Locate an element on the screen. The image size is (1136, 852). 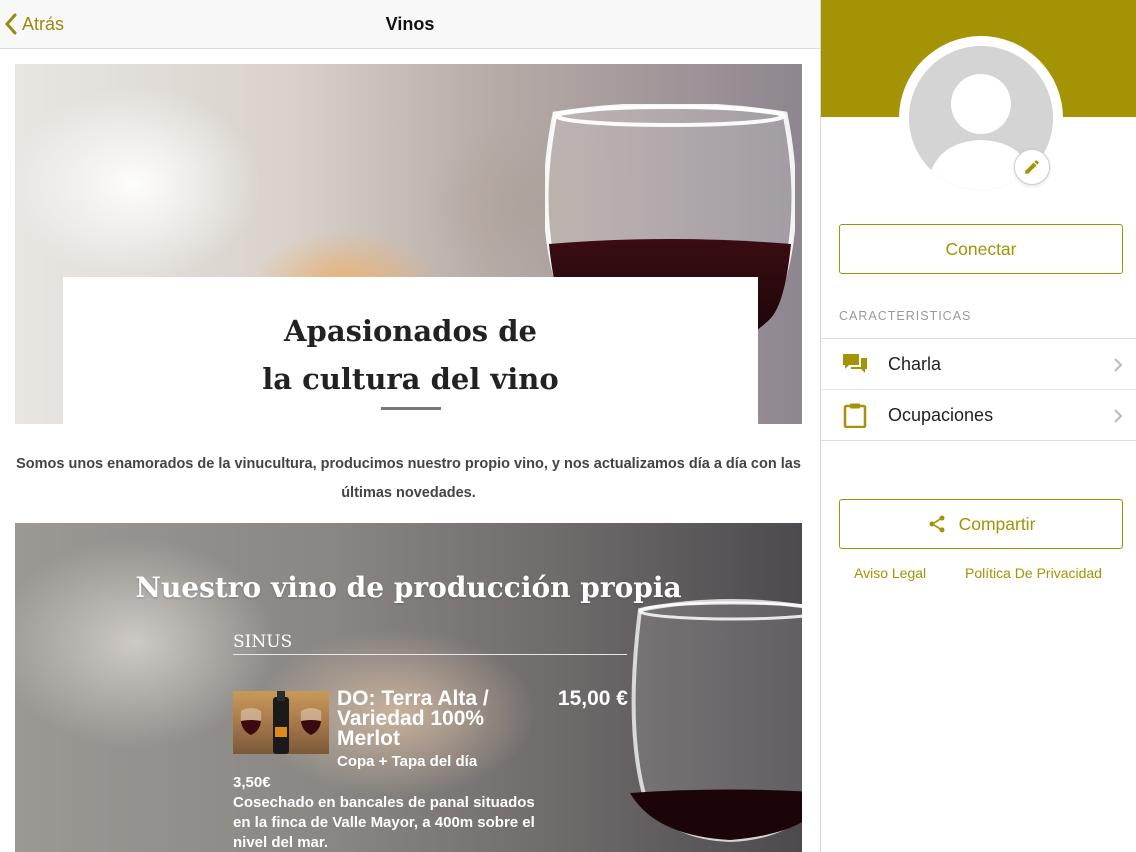
hero-divider is located at coordinates (411, 408).